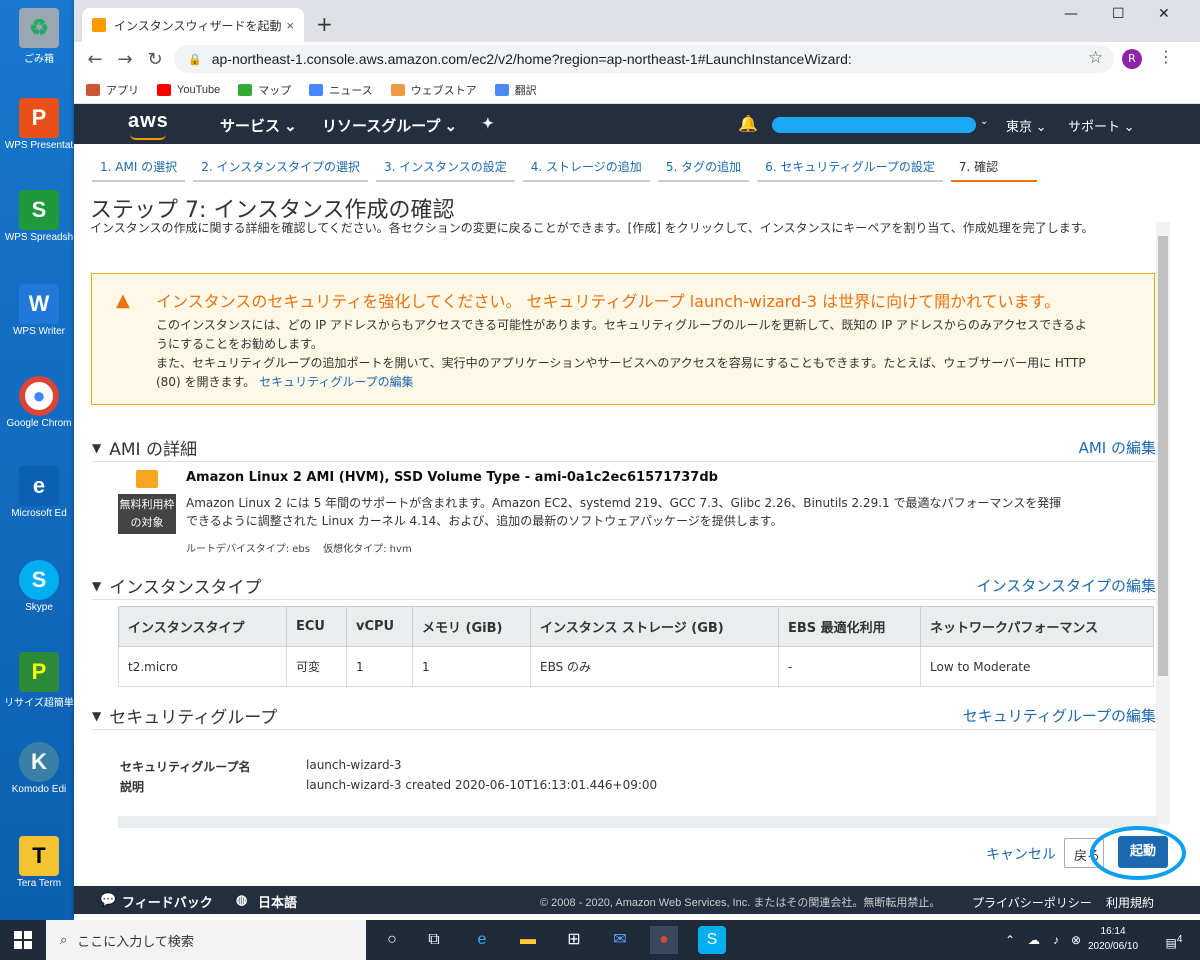 Image resolution: width=1200 pixels, height=960 pixels. Describe the element at coordinates (984, 121) in the screenshot. I see `account-chevron-icon: ⌄` at that location.